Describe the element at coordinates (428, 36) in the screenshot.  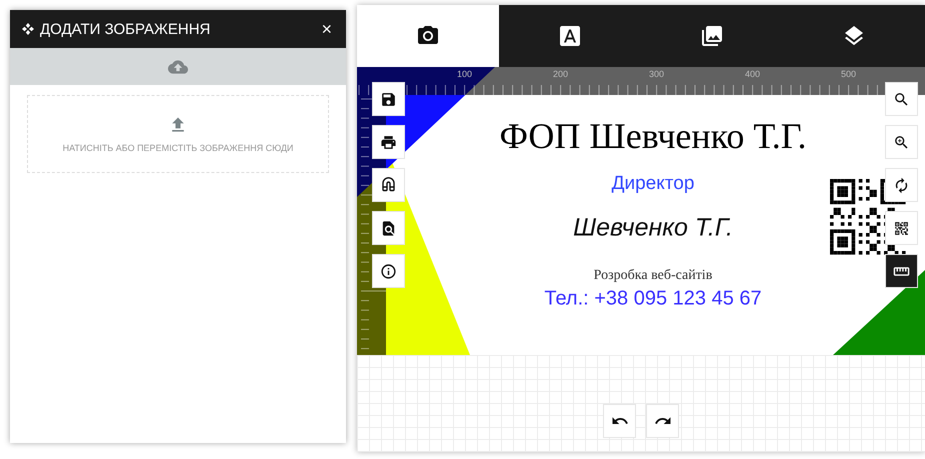
I see `tab` at that location.